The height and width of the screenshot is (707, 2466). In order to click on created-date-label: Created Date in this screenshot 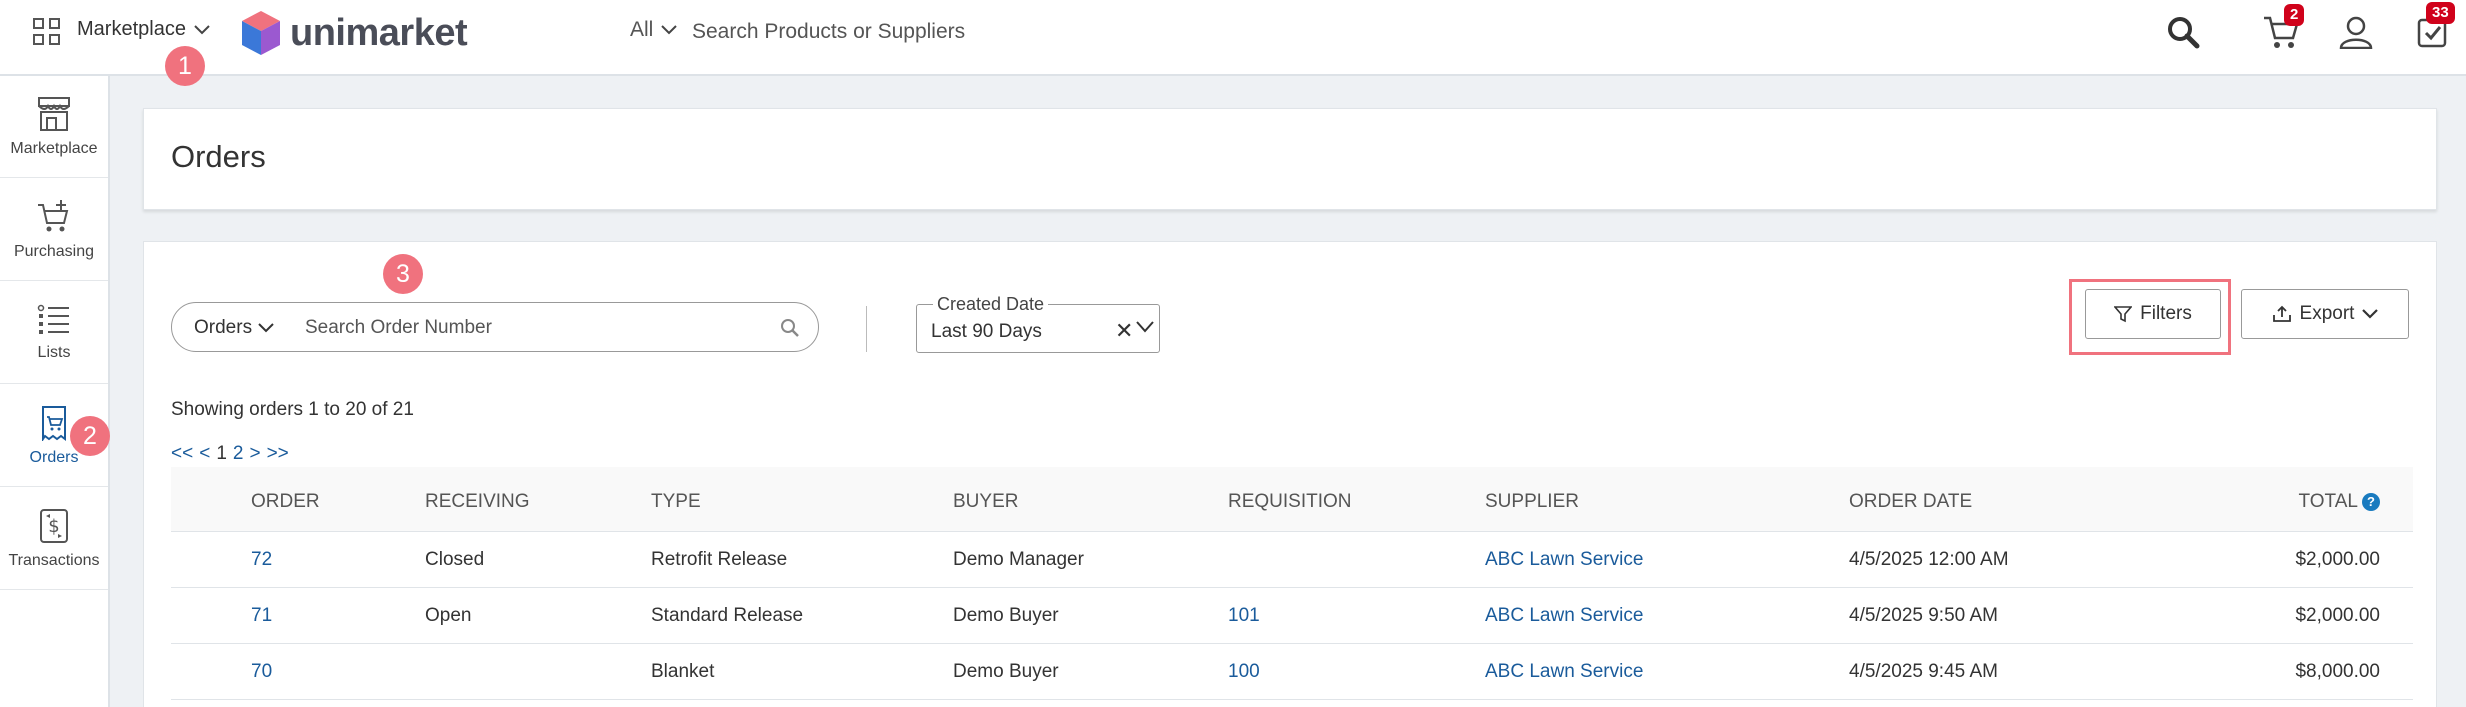, I will do `click(991, 304)`.